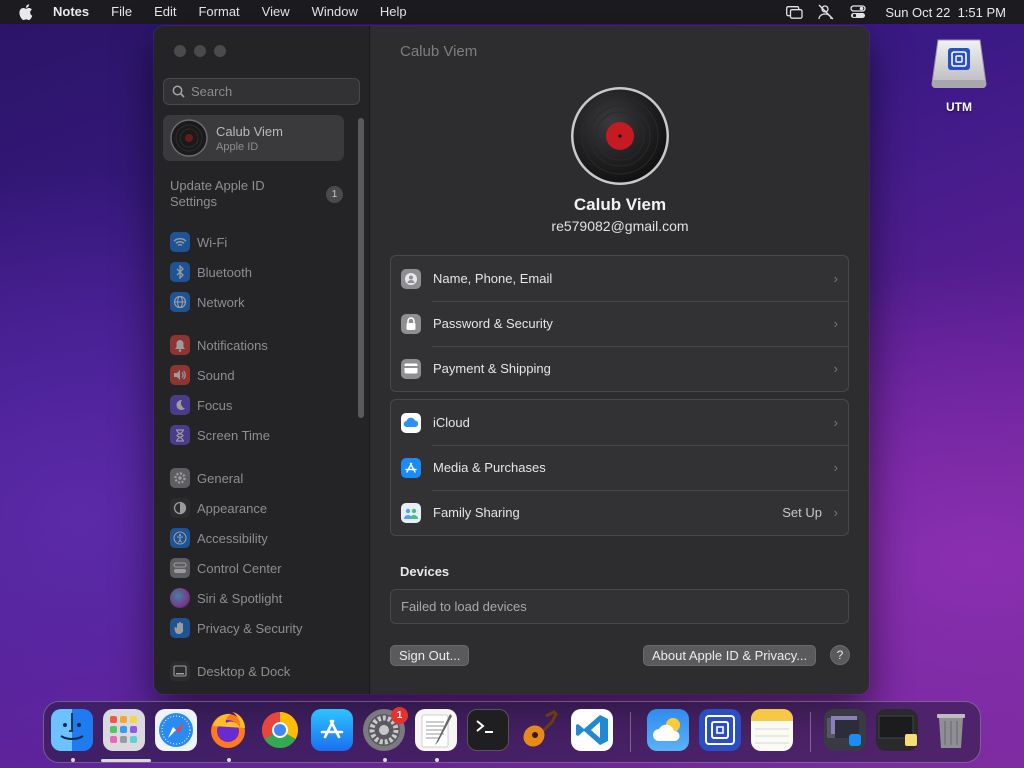 Image resolution: width=1024 pixels, height=768 pixels. What do you see at coordinates (619, 512) in the screenshot?
I see `row-family-sharing: Family Sharing Set Up ›` at bounding box center [619, 512].